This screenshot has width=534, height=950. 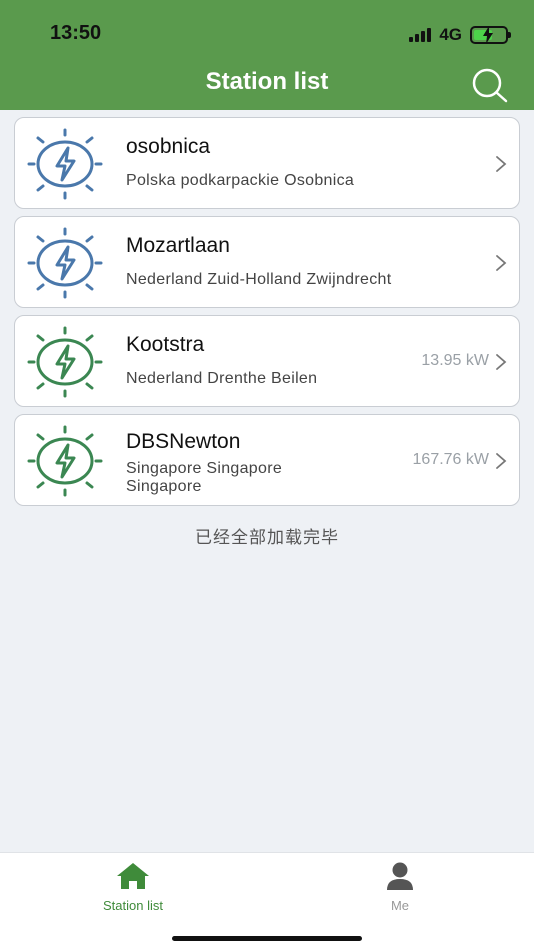 What do you see at coordinates (267, 538) in the screenshot?
I see `list-end-text: 已经全部加载完毕` at bounding box center [267, 538].